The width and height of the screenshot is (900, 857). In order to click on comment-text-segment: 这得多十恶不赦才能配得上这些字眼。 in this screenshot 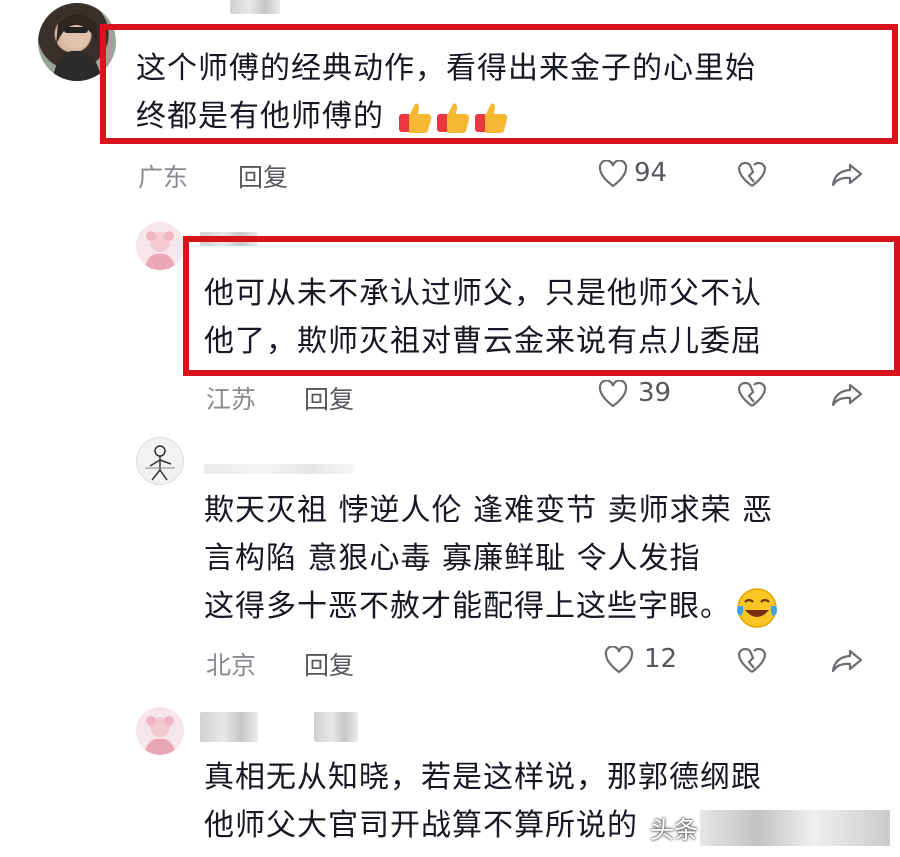, I will do `click(467, 606)`.